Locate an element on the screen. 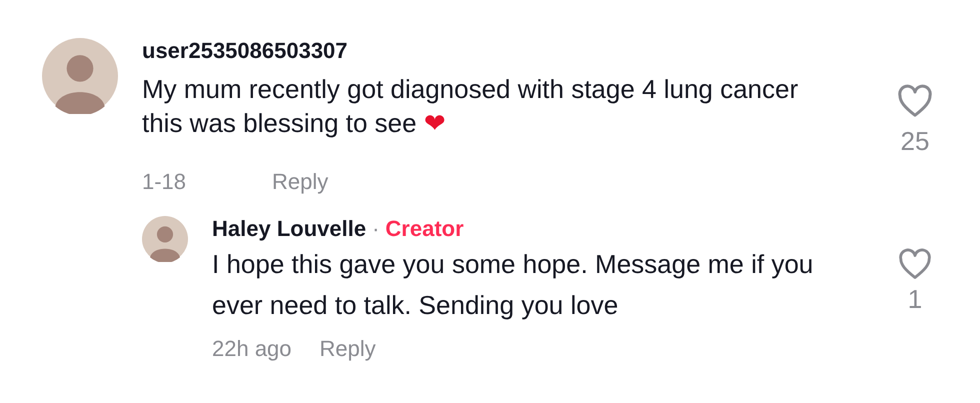 The height and width of the screenshot is (403, 980). reply-text: I hope this gave you some hope. Message me if you ever need to talk. Sending you love is located at coordinates (513, 285).